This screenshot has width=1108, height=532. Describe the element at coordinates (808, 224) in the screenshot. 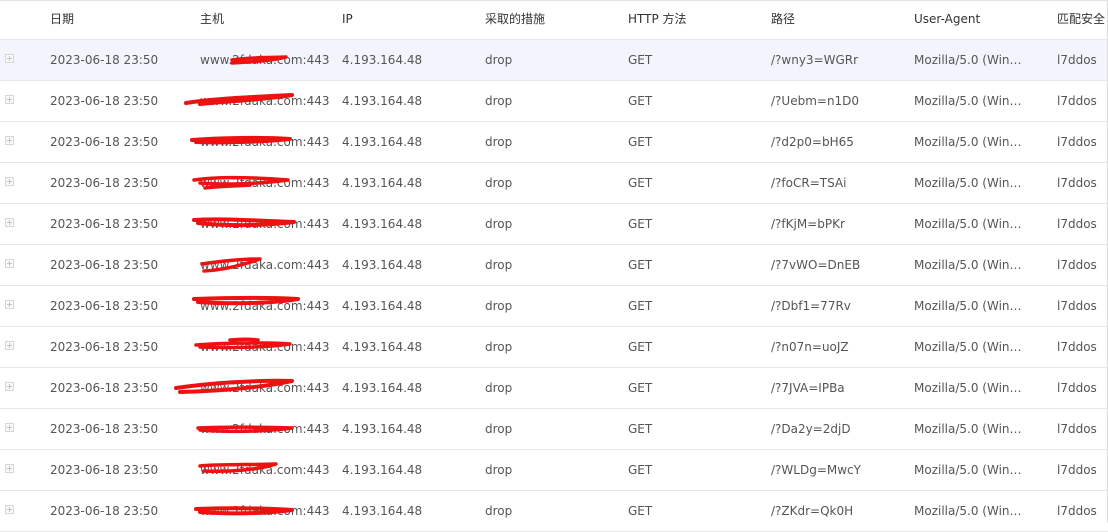

I see `cell-path: /?fKjM=bPKr` at that location.